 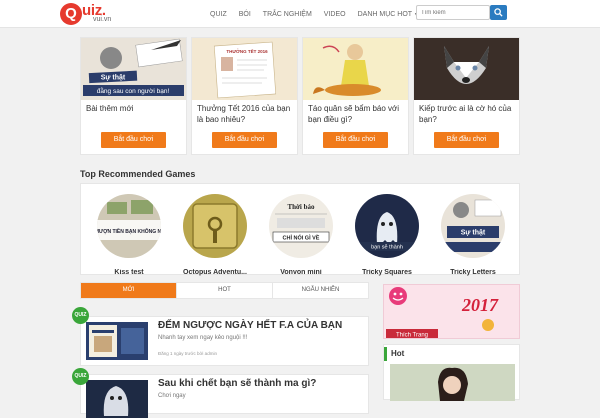 What do you see at coordinates (133, 90) in the screenshot?
I see `card-image-text: đằng sau con người bạn!` at bounding box center [133, 90].